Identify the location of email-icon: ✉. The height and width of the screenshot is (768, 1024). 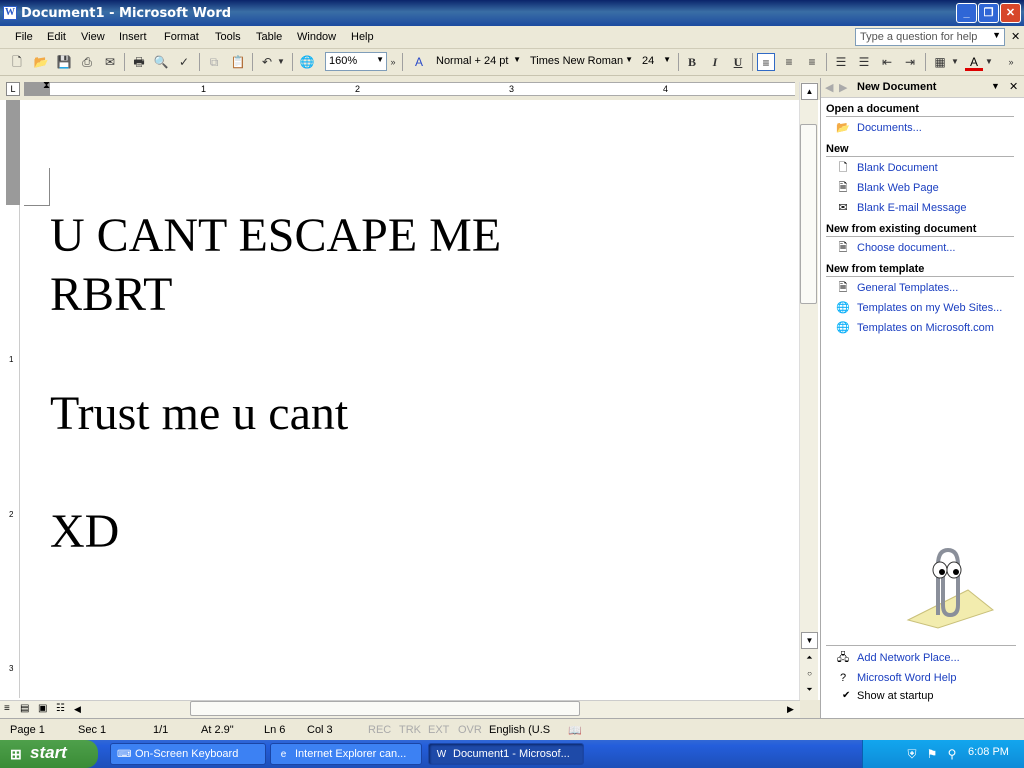
(110, 62).